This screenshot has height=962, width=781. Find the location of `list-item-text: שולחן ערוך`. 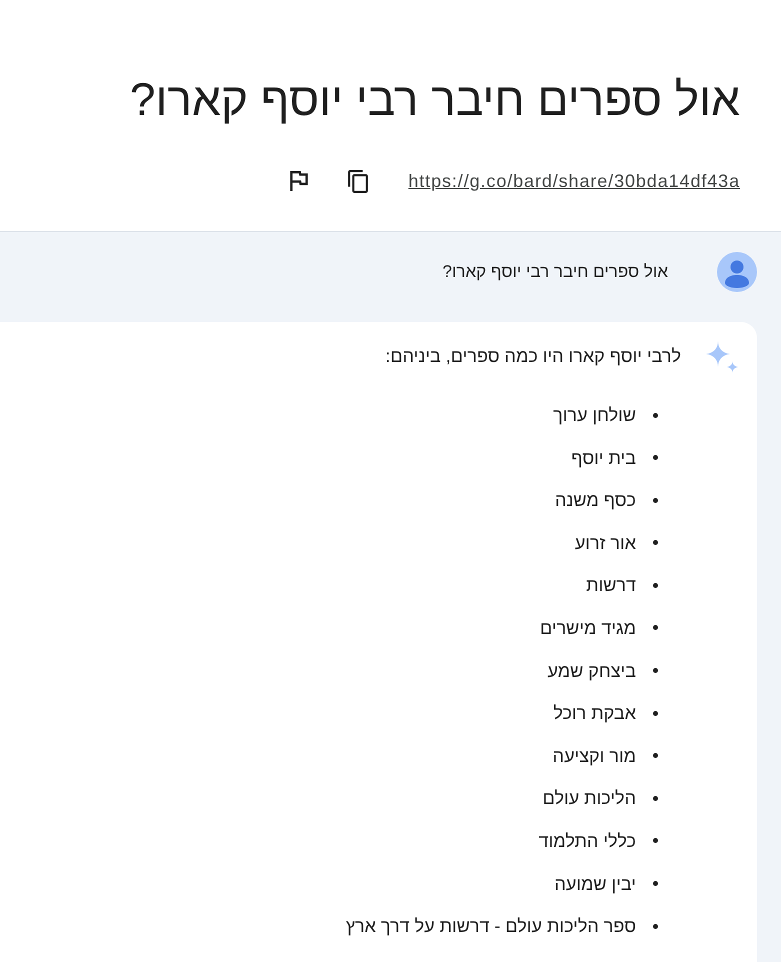

list-item-text: שולחן ערוך is located at coordinates (594, 415).